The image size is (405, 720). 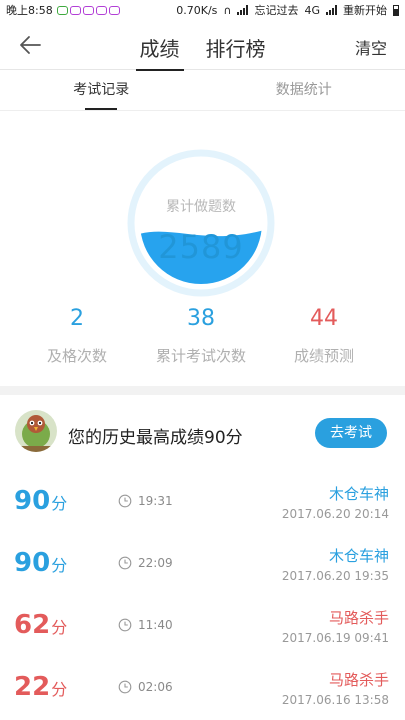 I want to click on tab-score: 成绩, so click(x=159, y=45).